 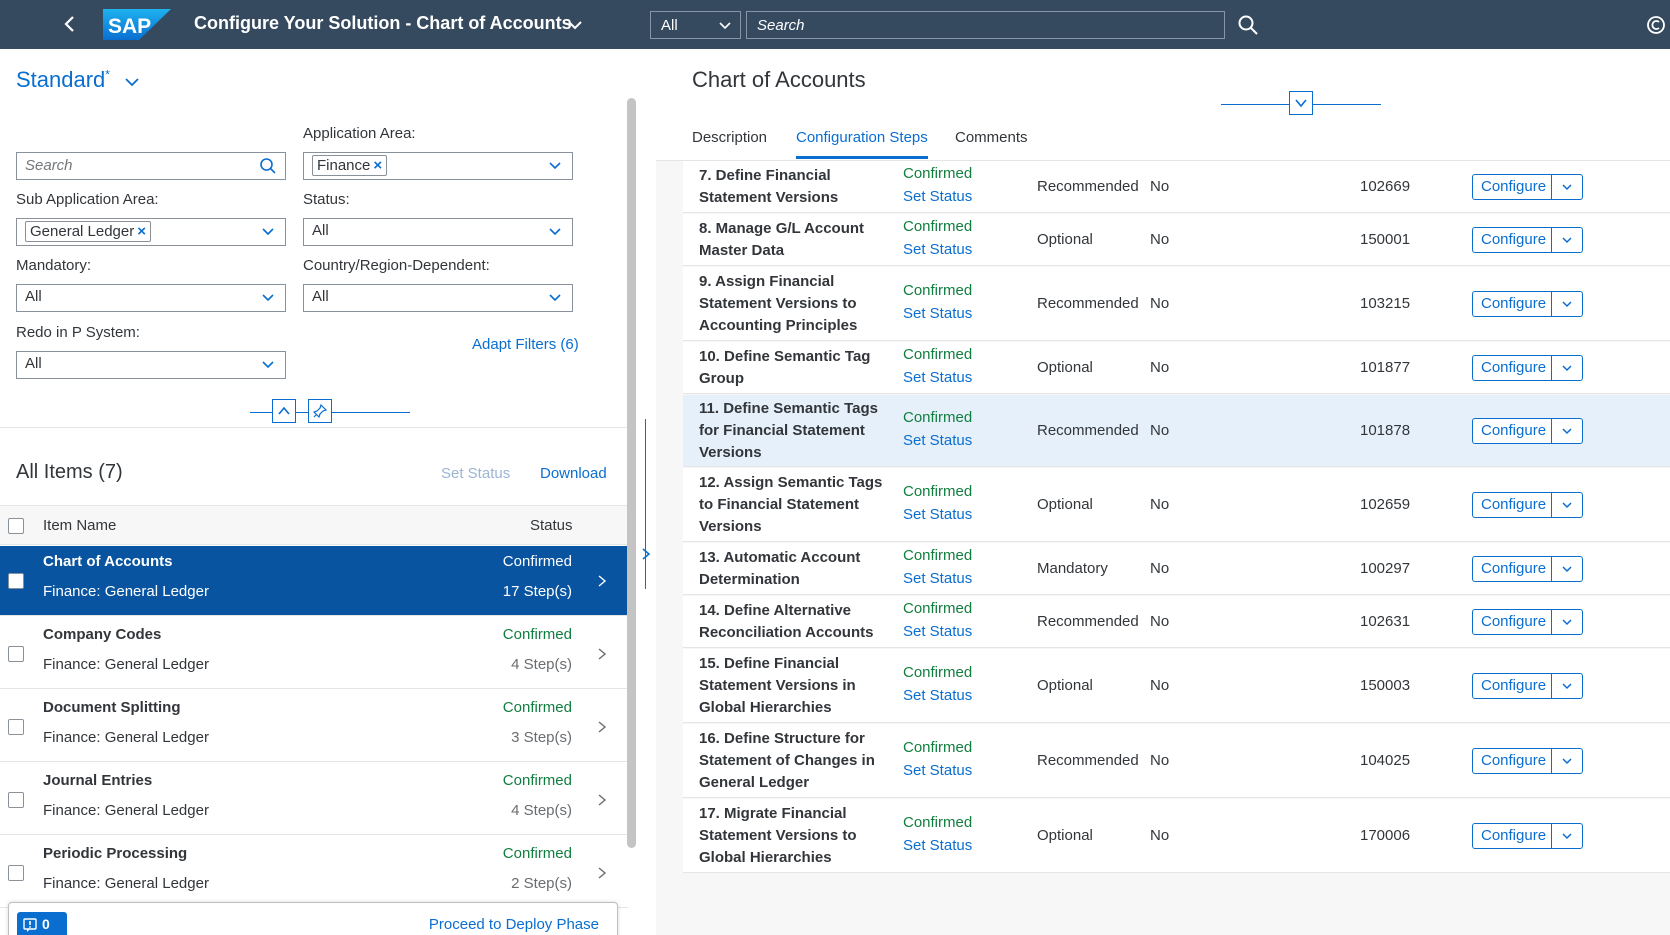 I want to click on navigation-arrow-icon, so click(x=602, y=727).